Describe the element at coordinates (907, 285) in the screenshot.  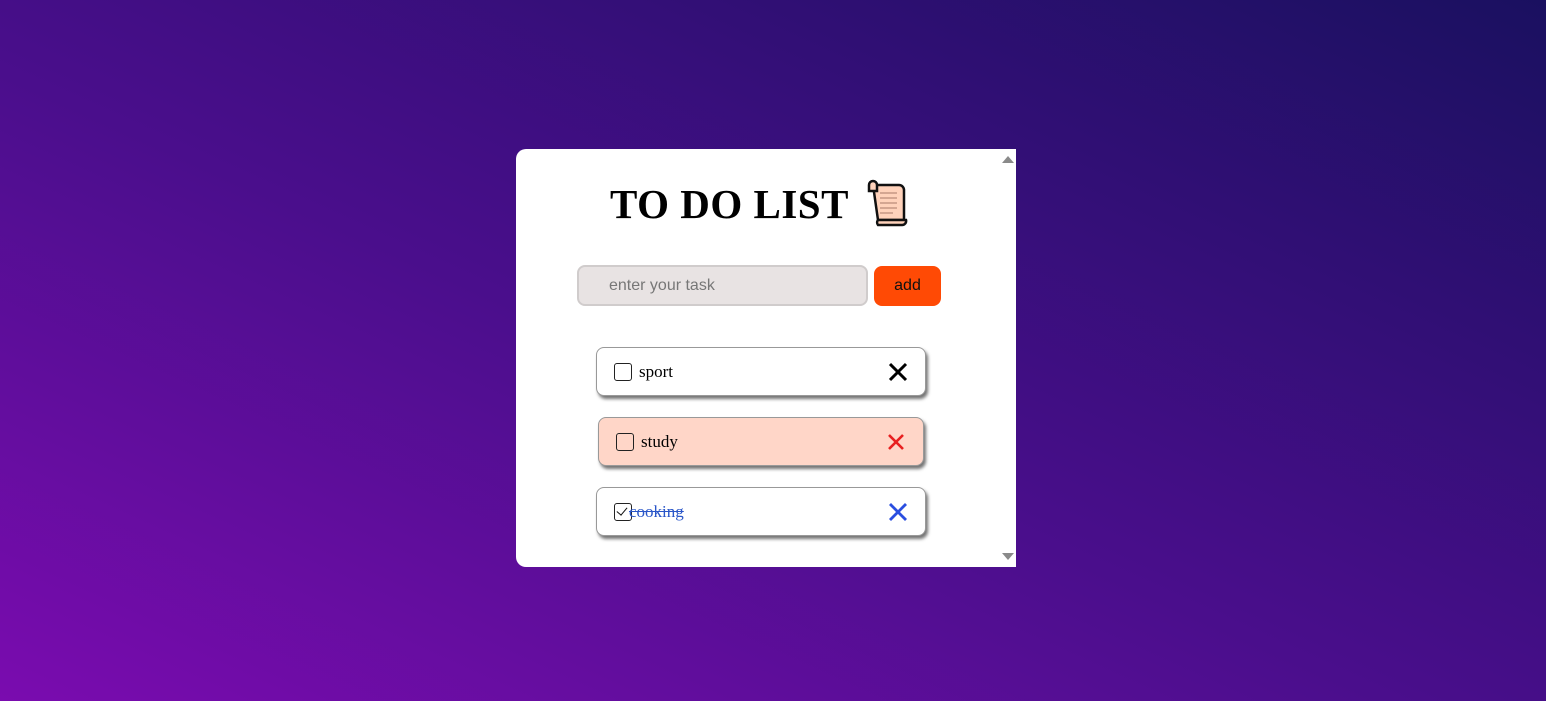
I see `add-button: add` at that location.